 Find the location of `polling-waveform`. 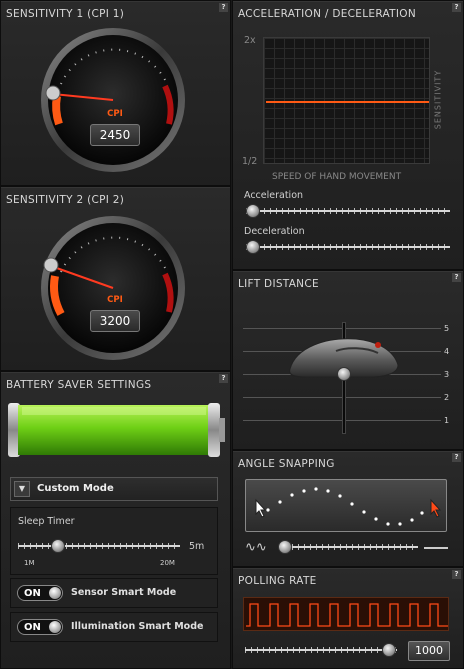

polling-waveform is located at coordinates (346, 614).